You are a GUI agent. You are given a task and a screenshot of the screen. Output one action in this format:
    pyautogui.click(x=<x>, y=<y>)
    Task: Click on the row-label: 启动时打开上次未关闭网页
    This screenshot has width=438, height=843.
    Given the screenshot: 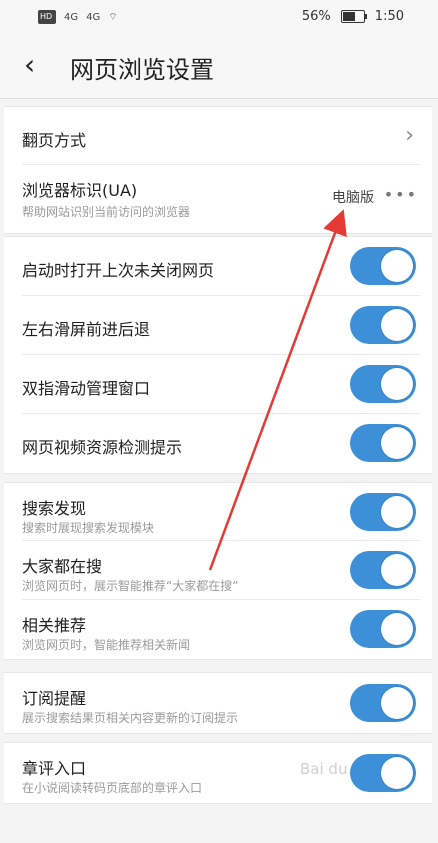 What is the action you would take?
    pyautogui.click(x=118, y=270)
    